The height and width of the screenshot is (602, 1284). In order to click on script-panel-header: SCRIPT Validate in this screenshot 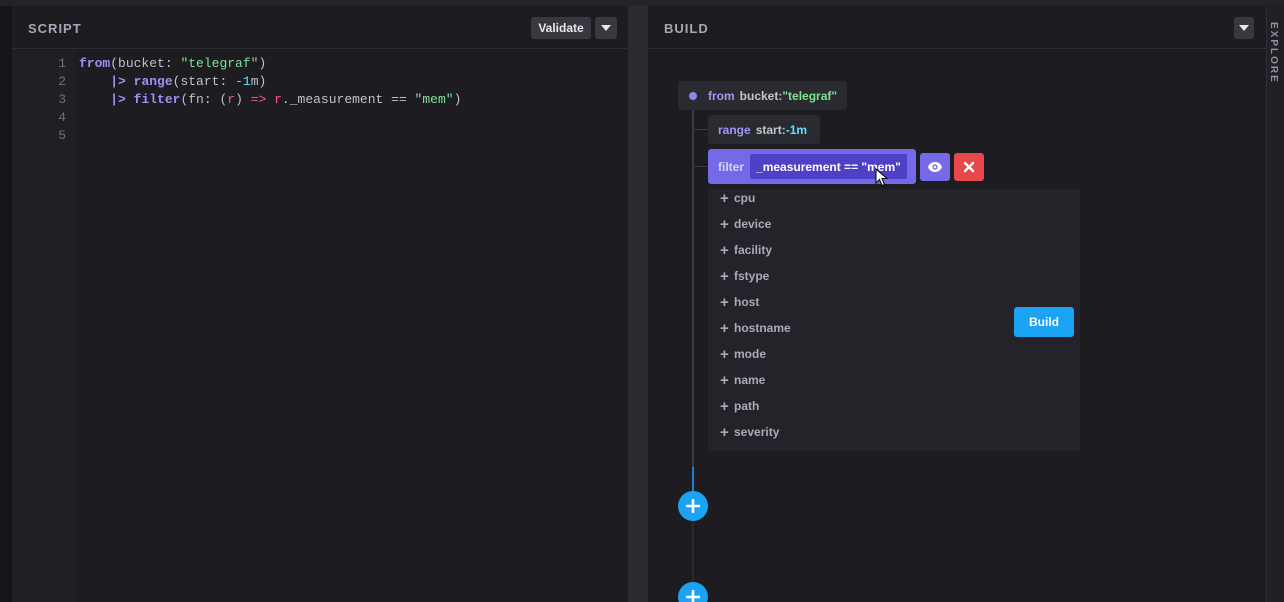, I will do `click(320, 27)`.